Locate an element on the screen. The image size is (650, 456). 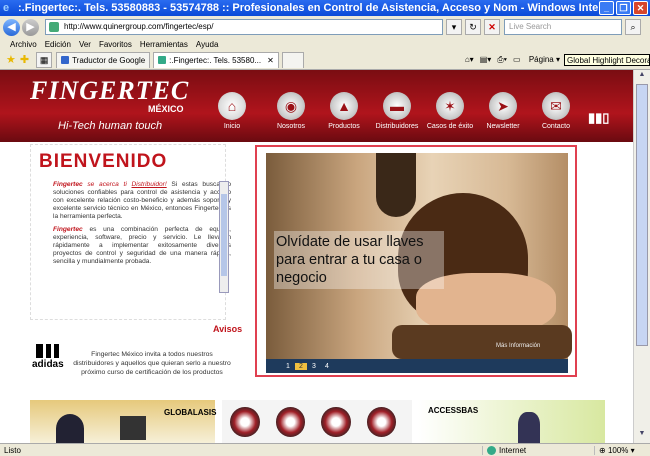
close-tab-icon: ✕ is located at coordinates (270, 60).